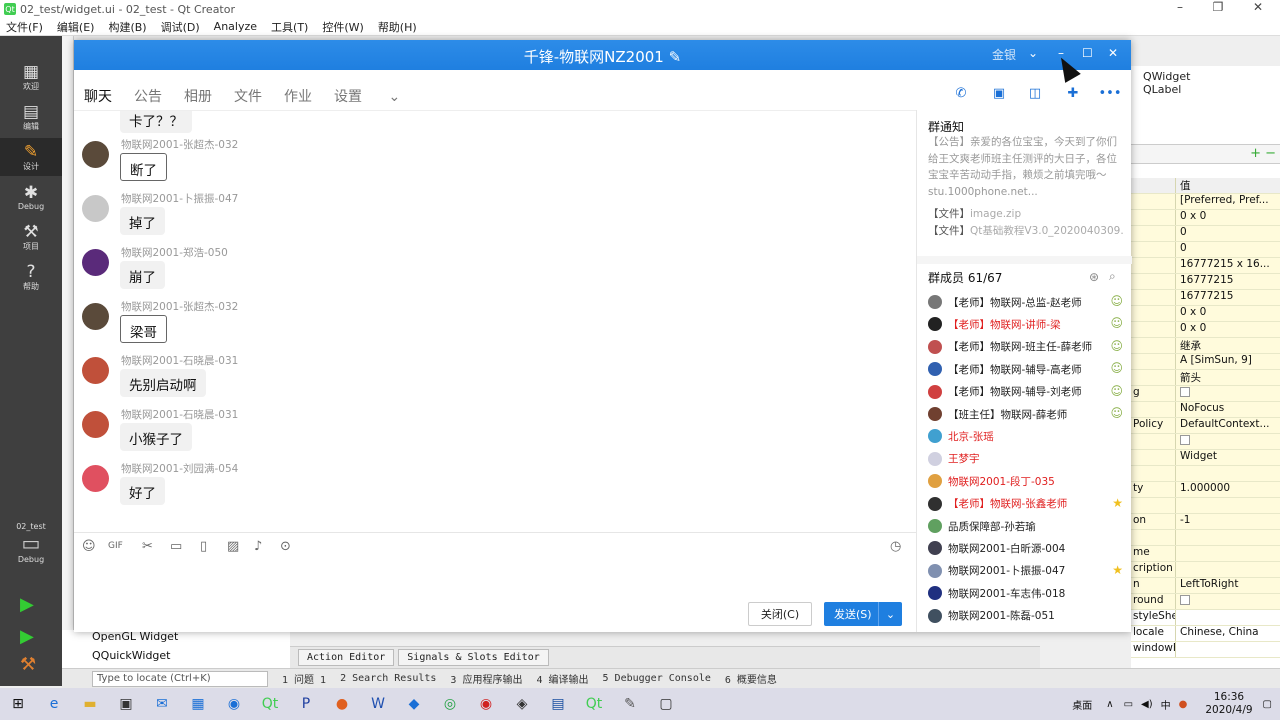 This screenshot has height=720, width=1280. I want to click on app-icon: ▢, so click(666, 704).